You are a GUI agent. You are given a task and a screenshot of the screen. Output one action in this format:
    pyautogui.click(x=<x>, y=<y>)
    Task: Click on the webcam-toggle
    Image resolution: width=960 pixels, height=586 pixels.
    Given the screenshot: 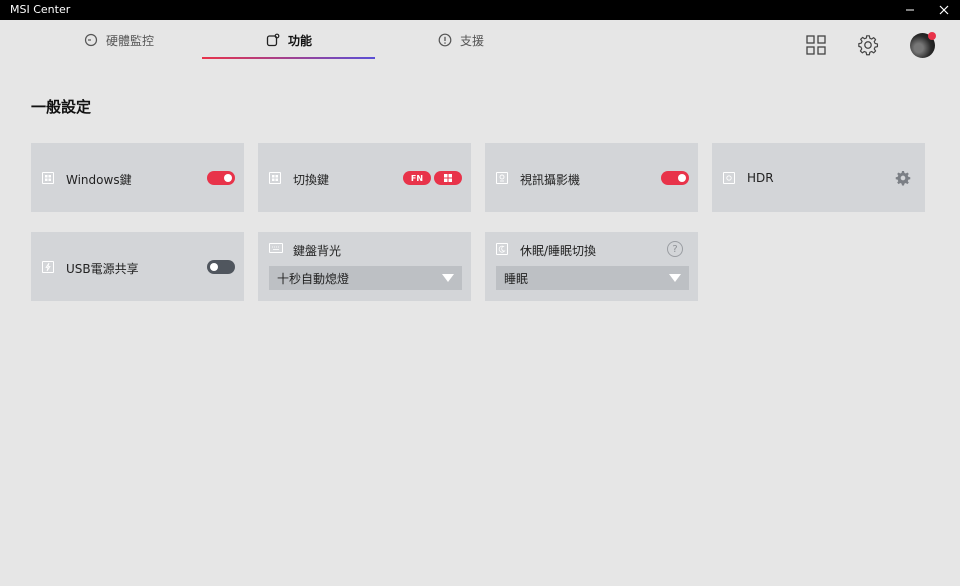 What is the action you would take?
    pyautogui.click(x=675, y=178)
    